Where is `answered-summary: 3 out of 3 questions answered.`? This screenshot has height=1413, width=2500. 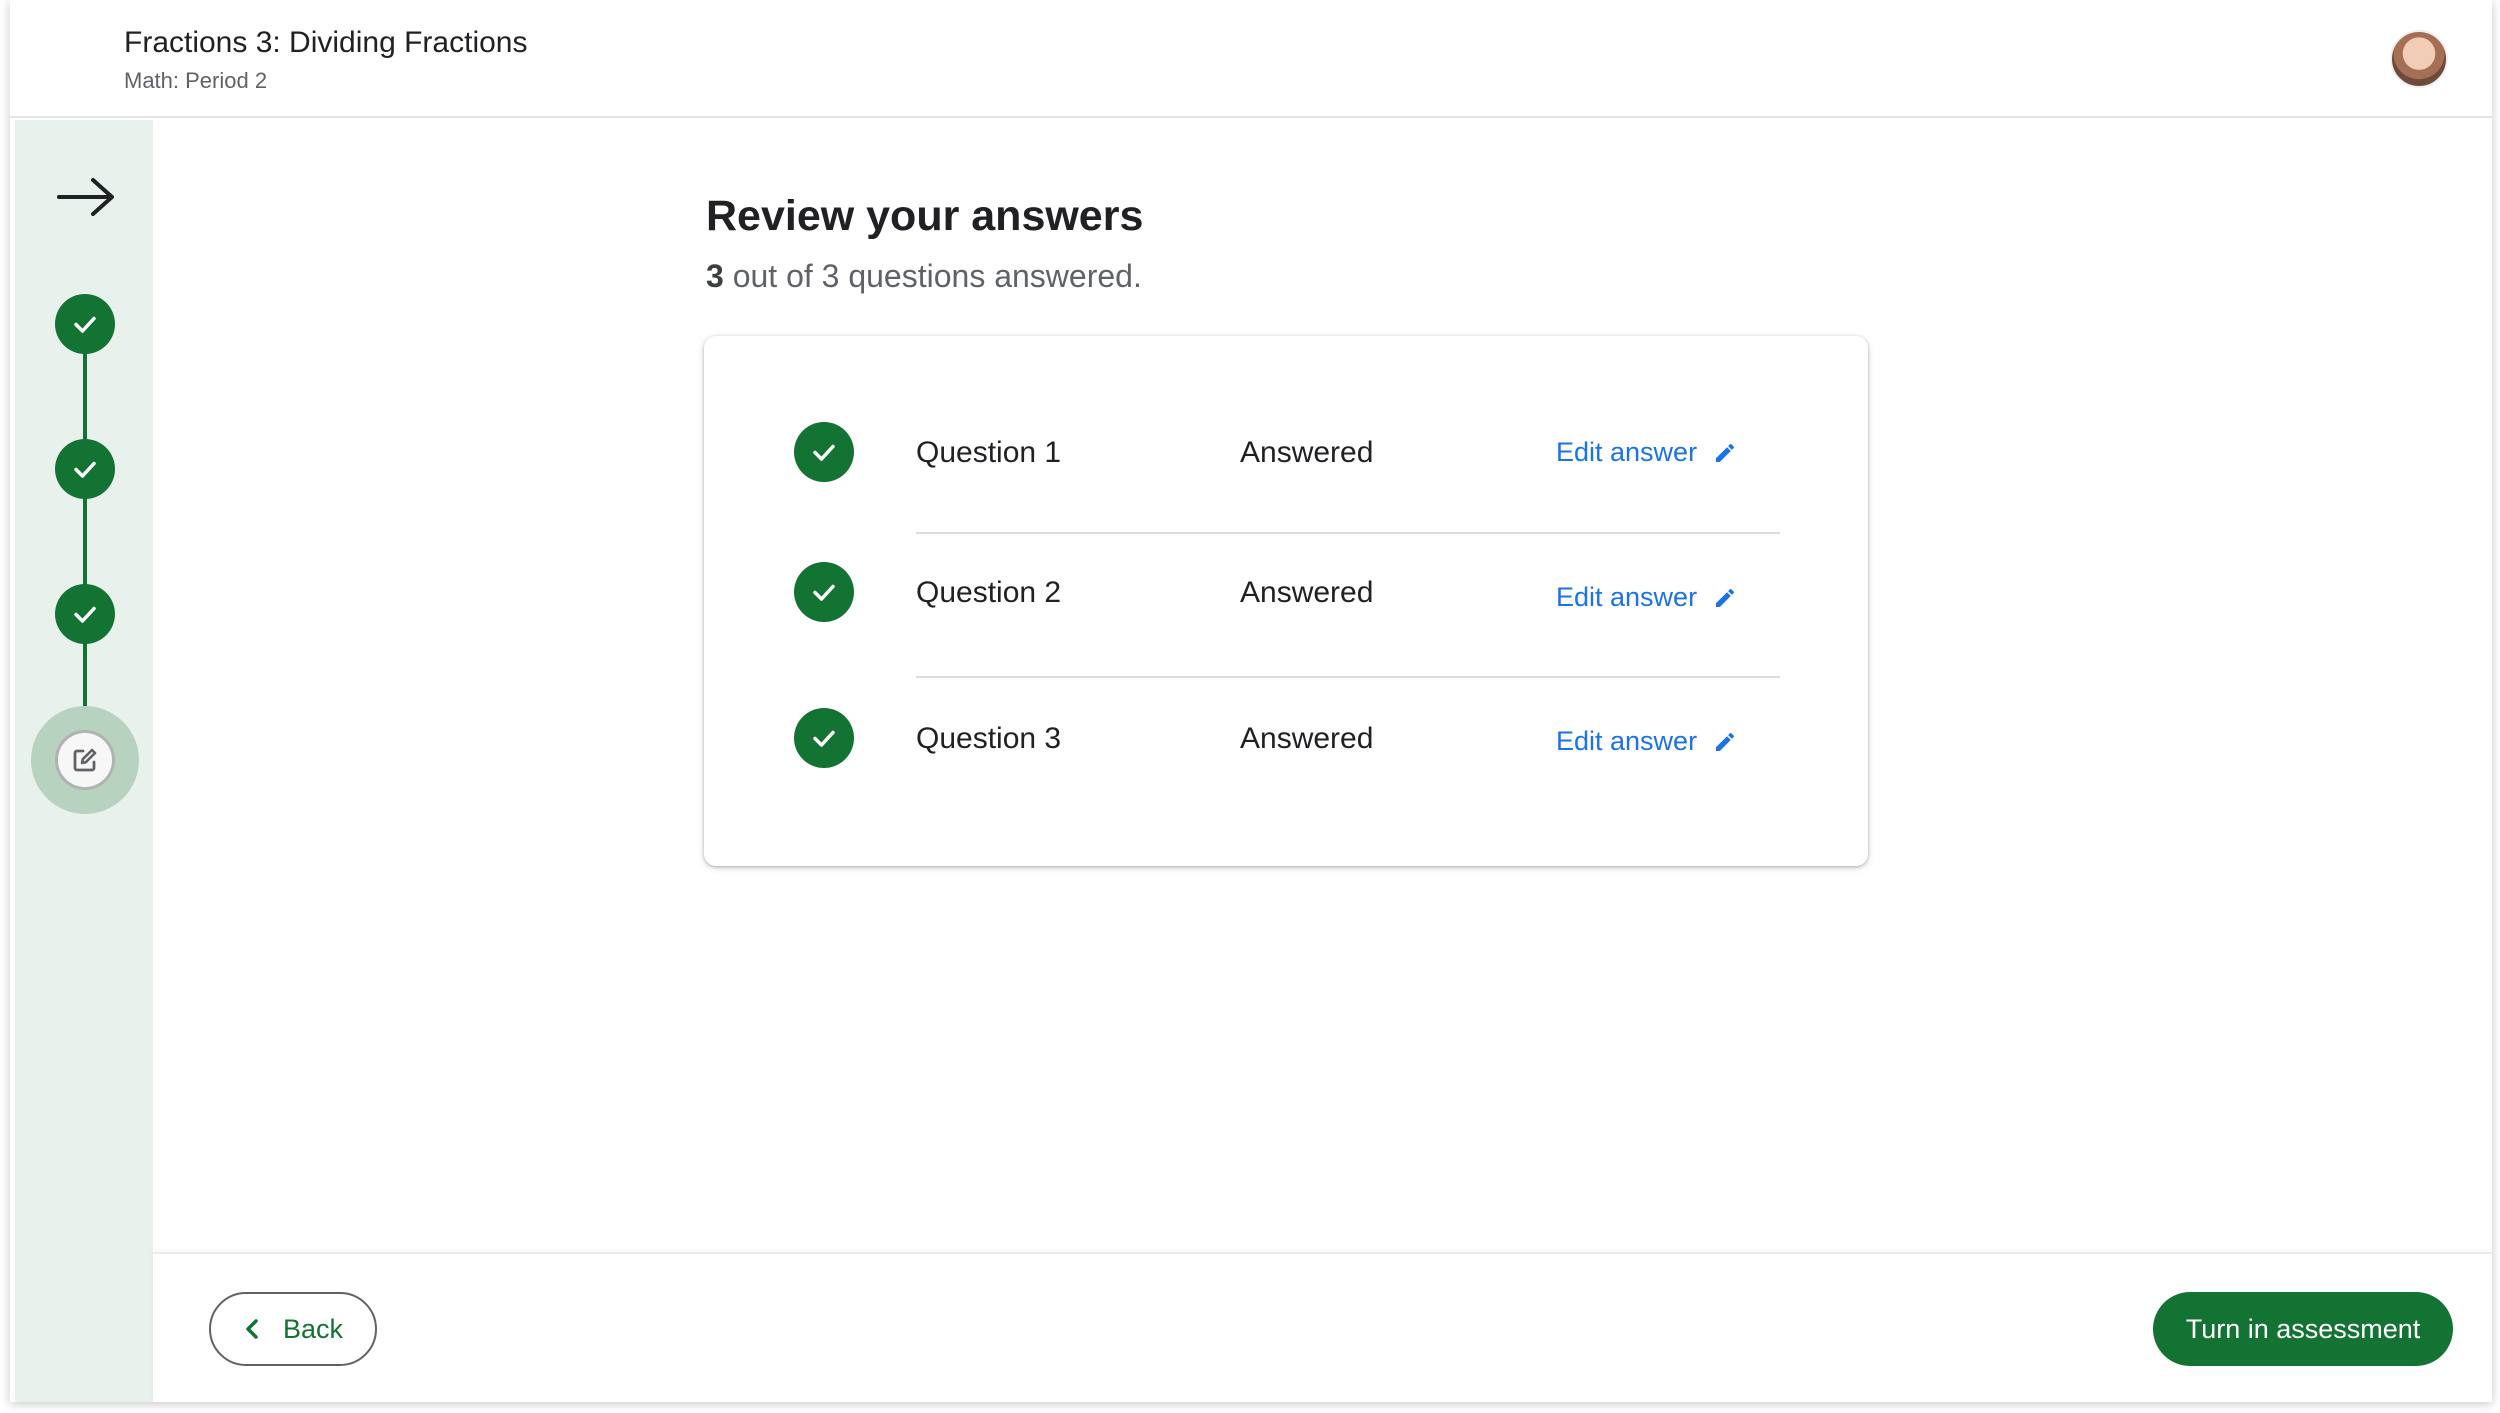
answered-summary: 3 out of 3 questions answered. is located at coordinates (924, 276).